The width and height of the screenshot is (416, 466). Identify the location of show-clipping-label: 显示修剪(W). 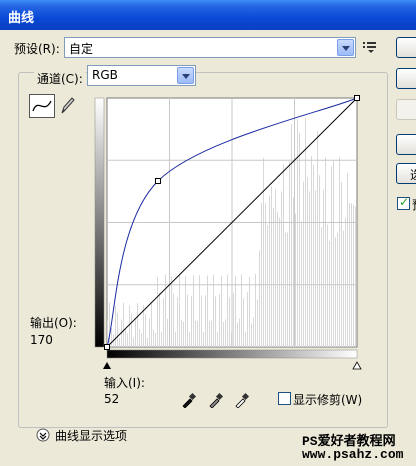
(328, 400).